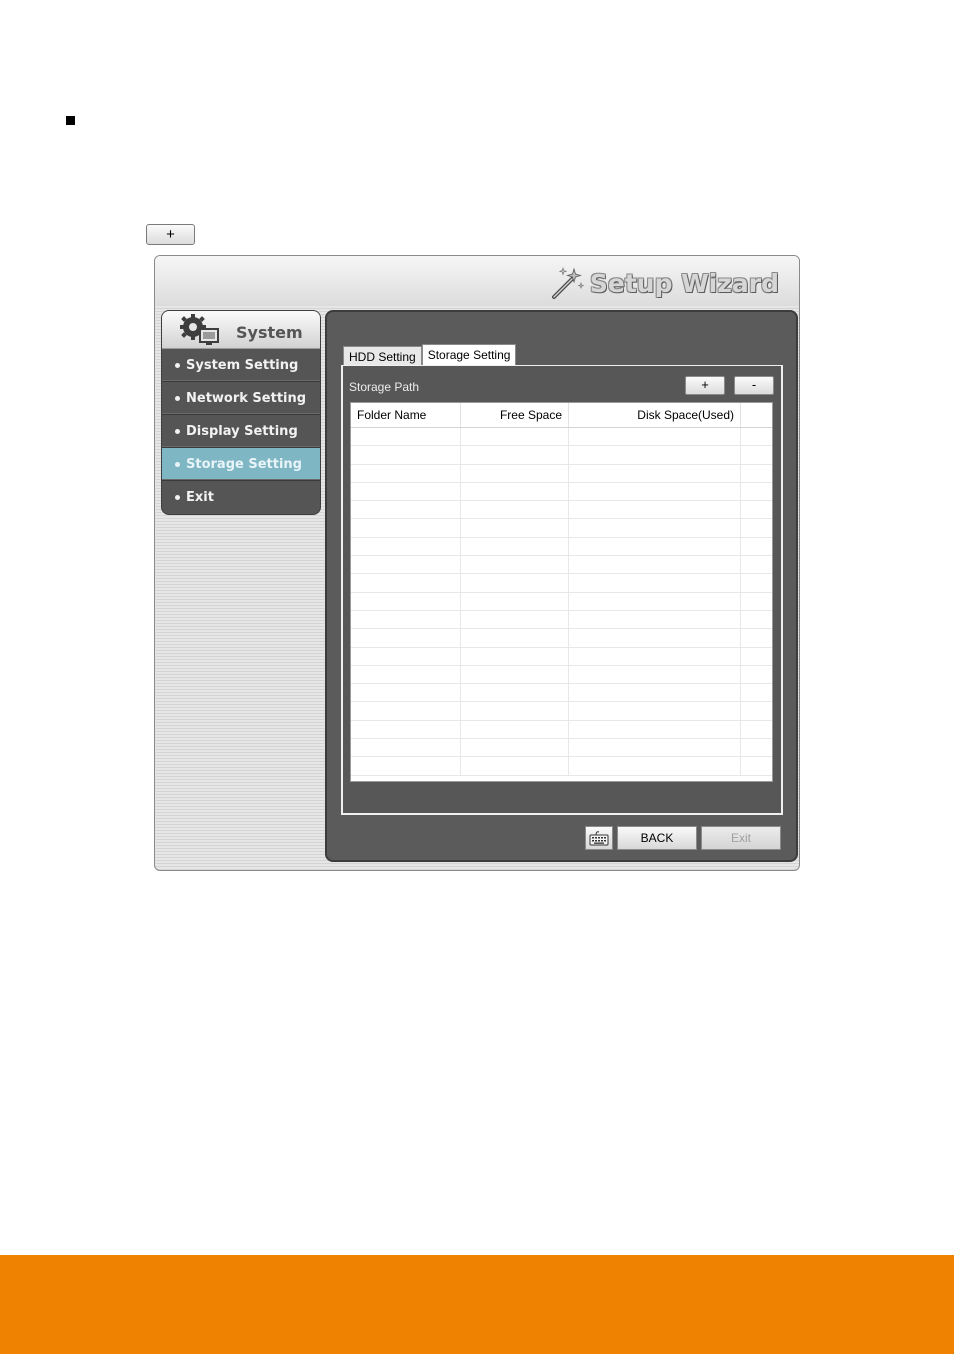 This screenshot has height=1354, width=954. What do you see at coordinates (382, 356) in the screenshot?
I see `tab-hdd-setting: HDD Setting` at bounding box center [382, 356].